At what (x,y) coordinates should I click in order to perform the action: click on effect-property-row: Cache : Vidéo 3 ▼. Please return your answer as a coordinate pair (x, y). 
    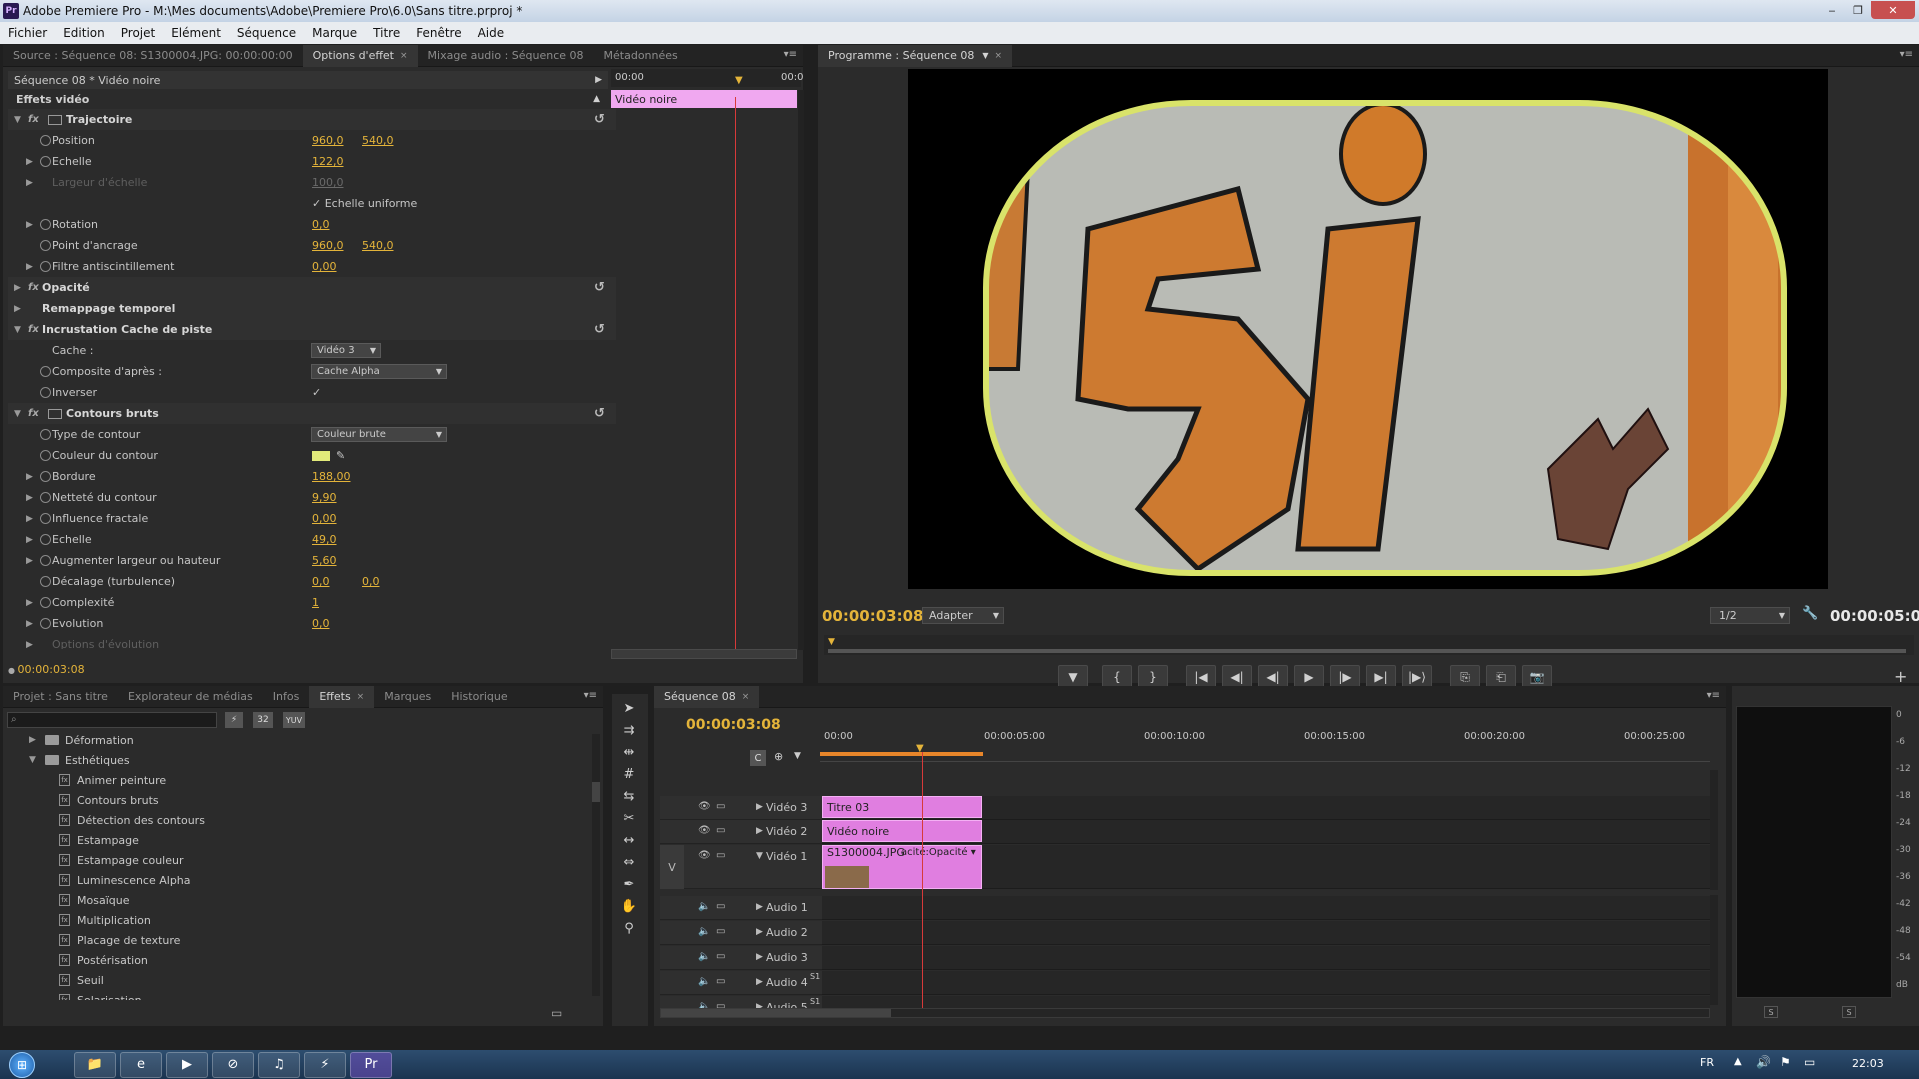
    Looking at the image, I should click on (312, 350).